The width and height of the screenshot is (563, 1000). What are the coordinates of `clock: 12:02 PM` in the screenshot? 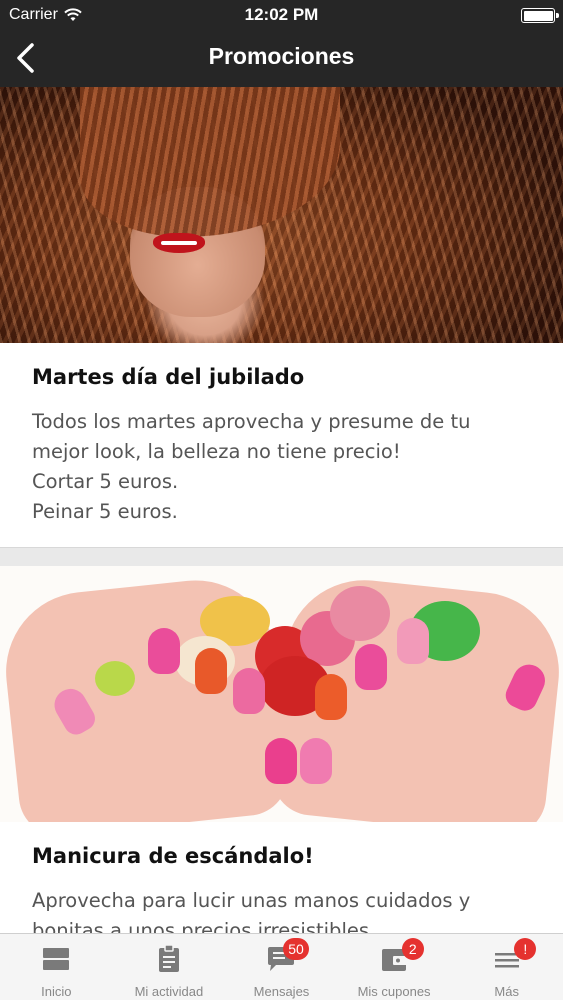 It's located at (281, 14).